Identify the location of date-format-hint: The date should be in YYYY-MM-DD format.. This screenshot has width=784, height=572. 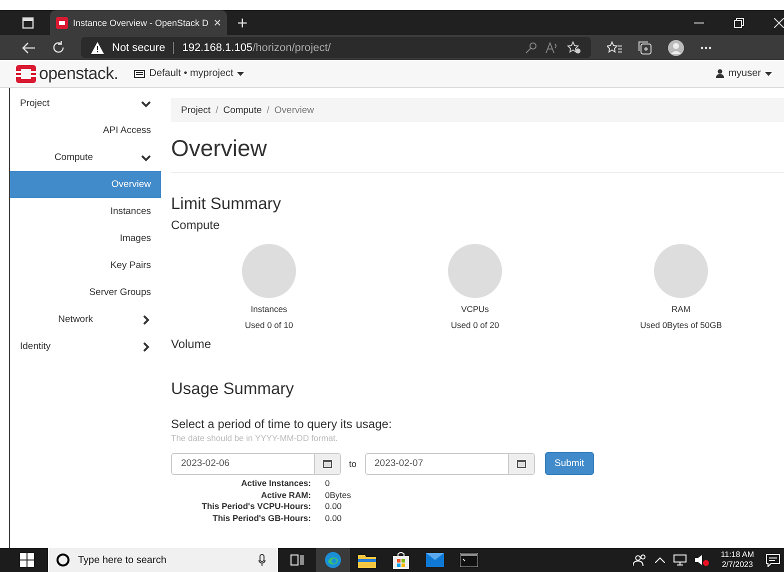
(255, 438).